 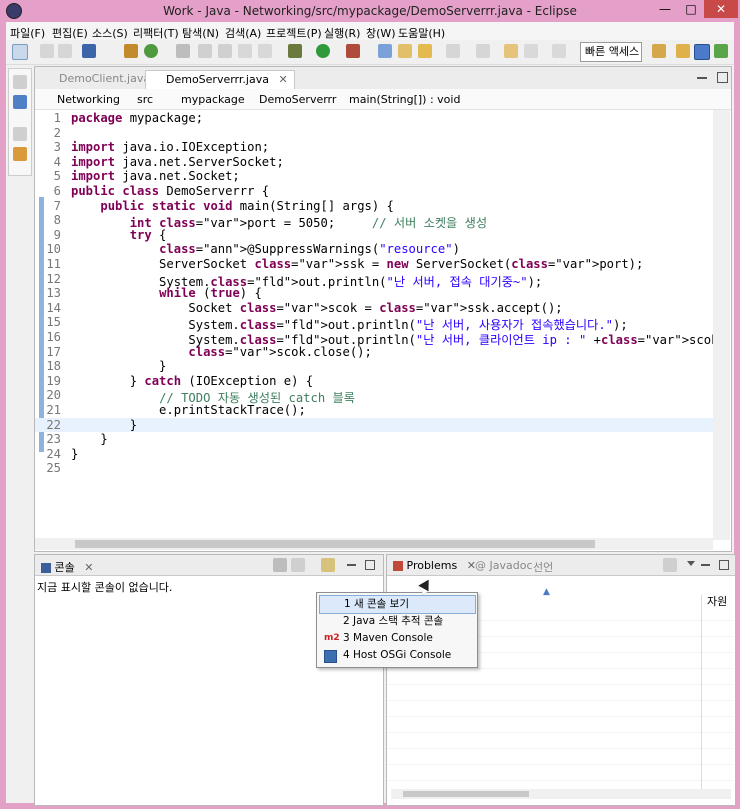 What do you see at coordinates (374, 366) in the screenshot?
I see `code-line: 18 }` at bounding box center [374, 366].